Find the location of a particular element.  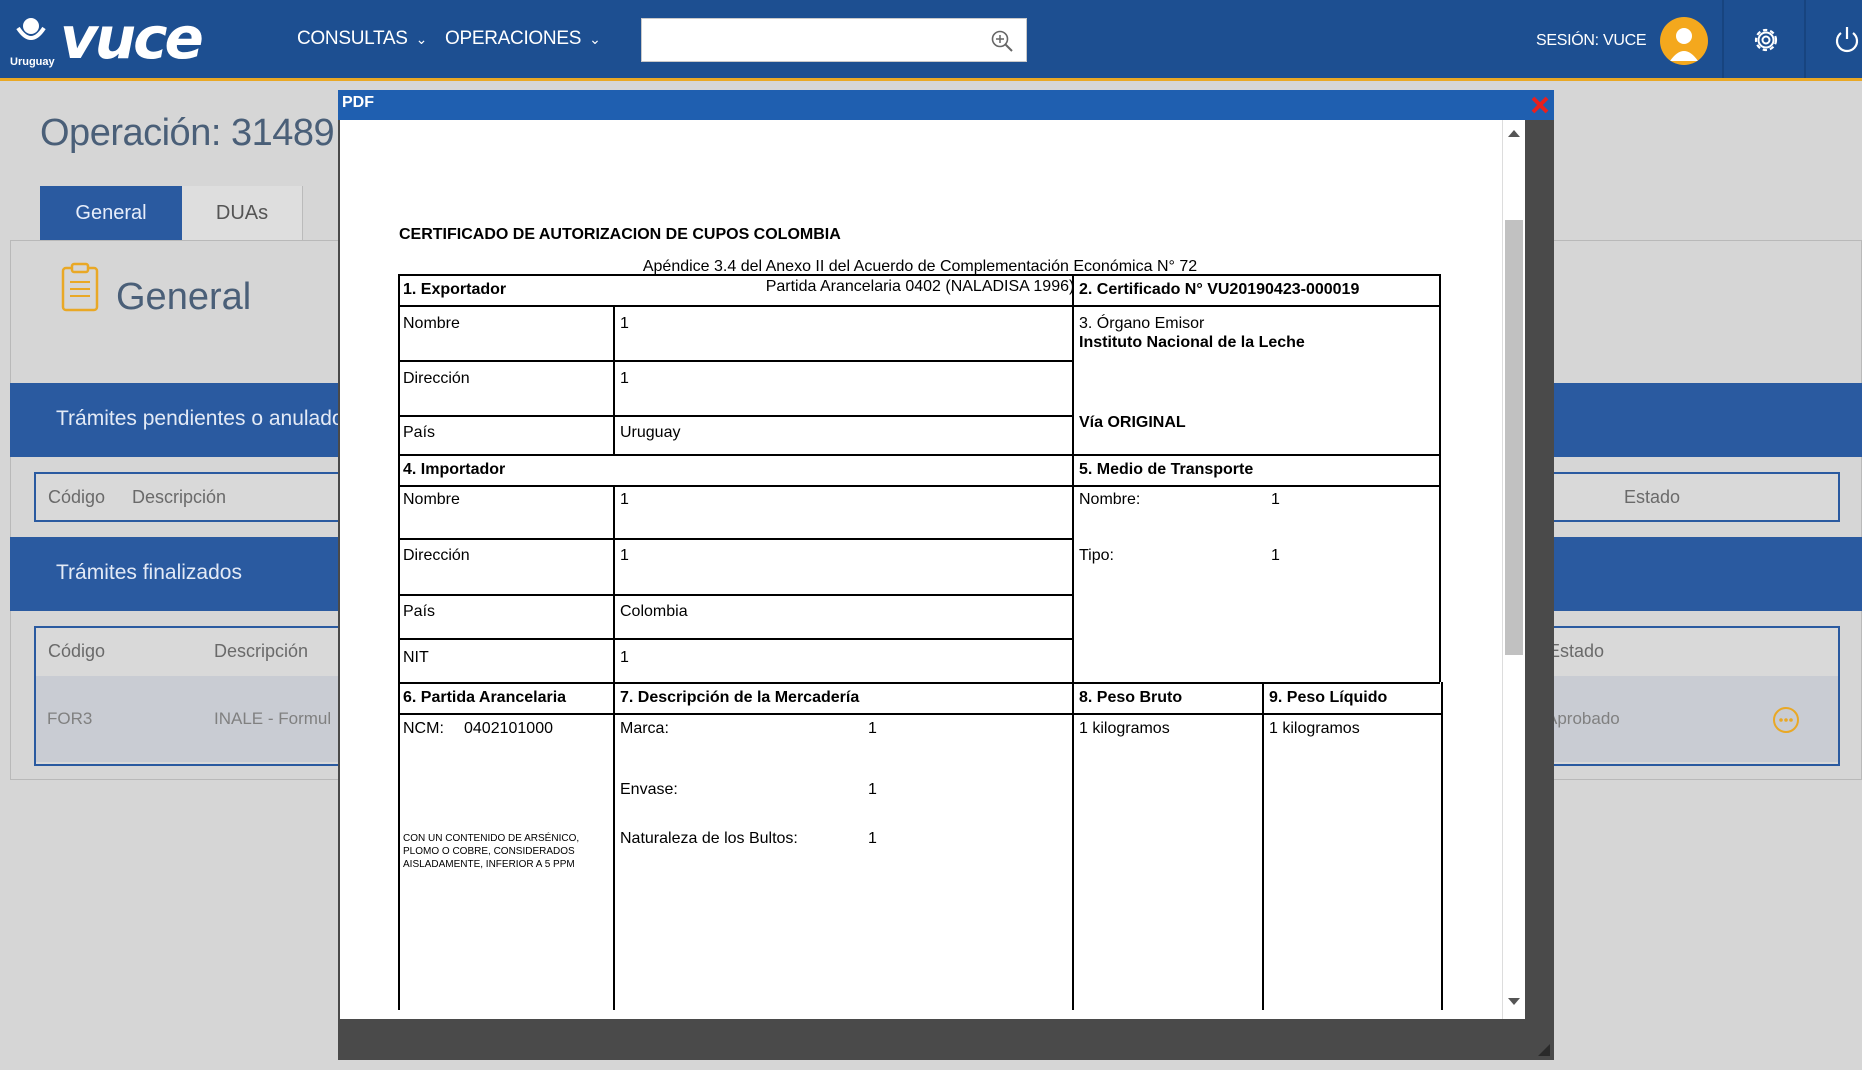

tab-general: General is located at coordinates (111, 213).